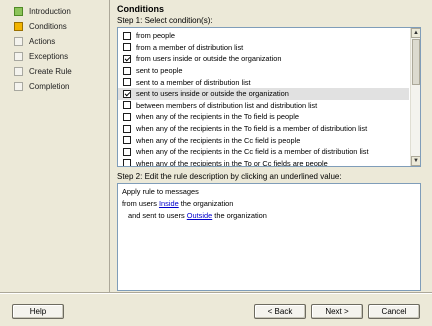 The width and height of the screenshot is (432, 326). What do you see at coordinates (263, 71) in the screenshot?
I see `condition-item: sent to people` at bounding box center [263, 71].